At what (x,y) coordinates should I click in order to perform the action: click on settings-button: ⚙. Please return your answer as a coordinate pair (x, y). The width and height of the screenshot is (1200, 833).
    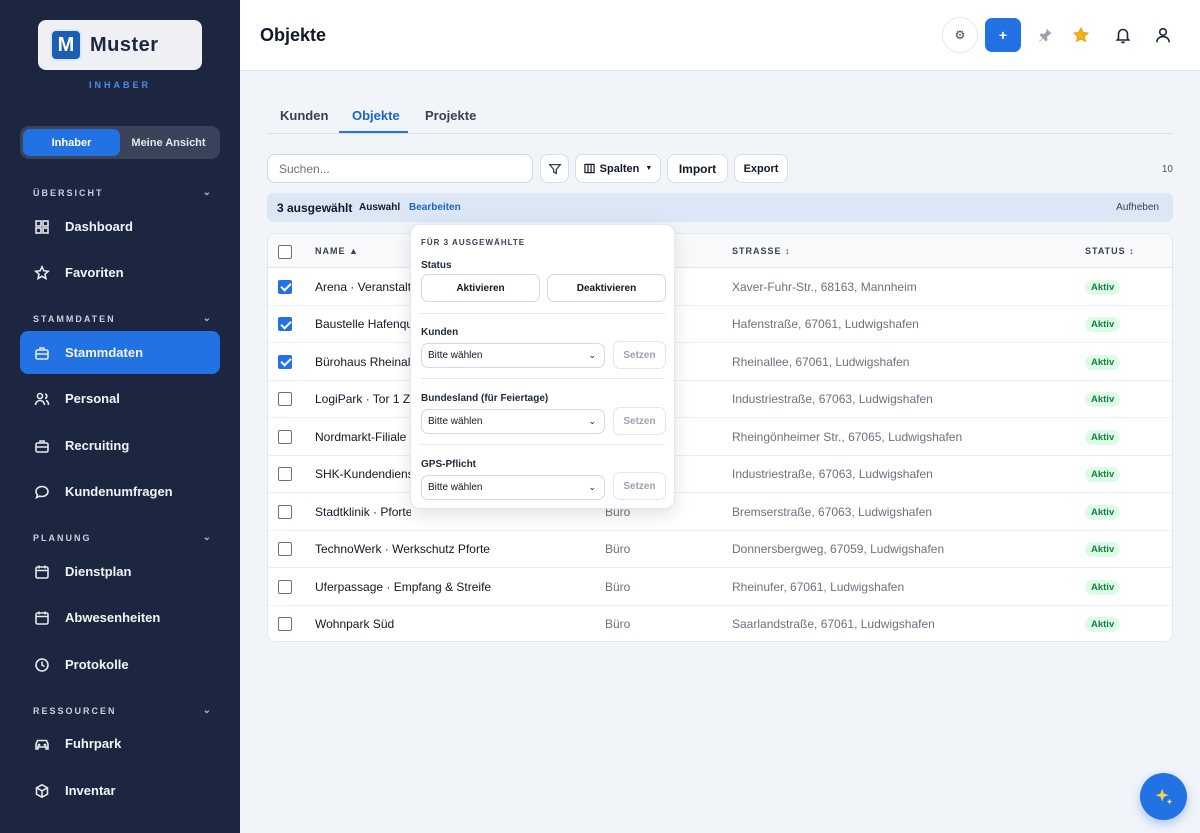
    Looking at the image, I should click on (960, 35).